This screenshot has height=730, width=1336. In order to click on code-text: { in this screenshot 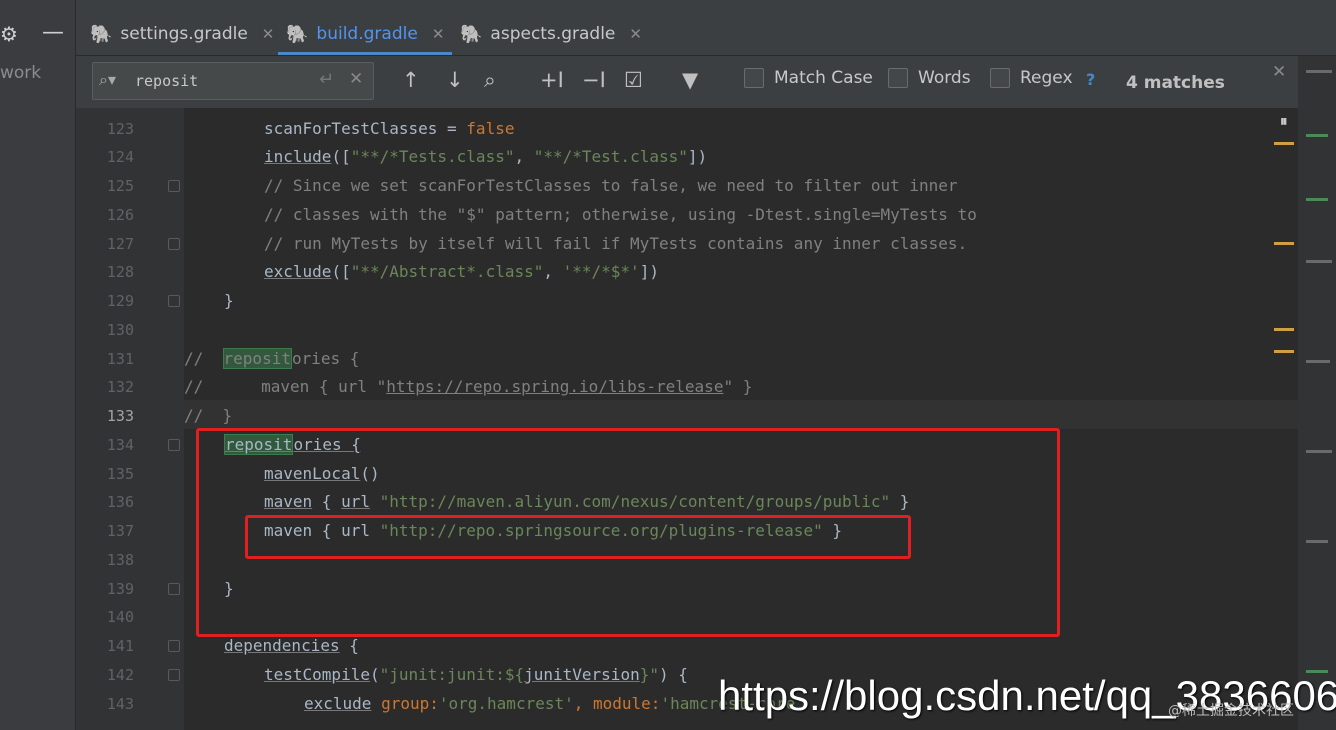, I will do `click(349, 645)`.